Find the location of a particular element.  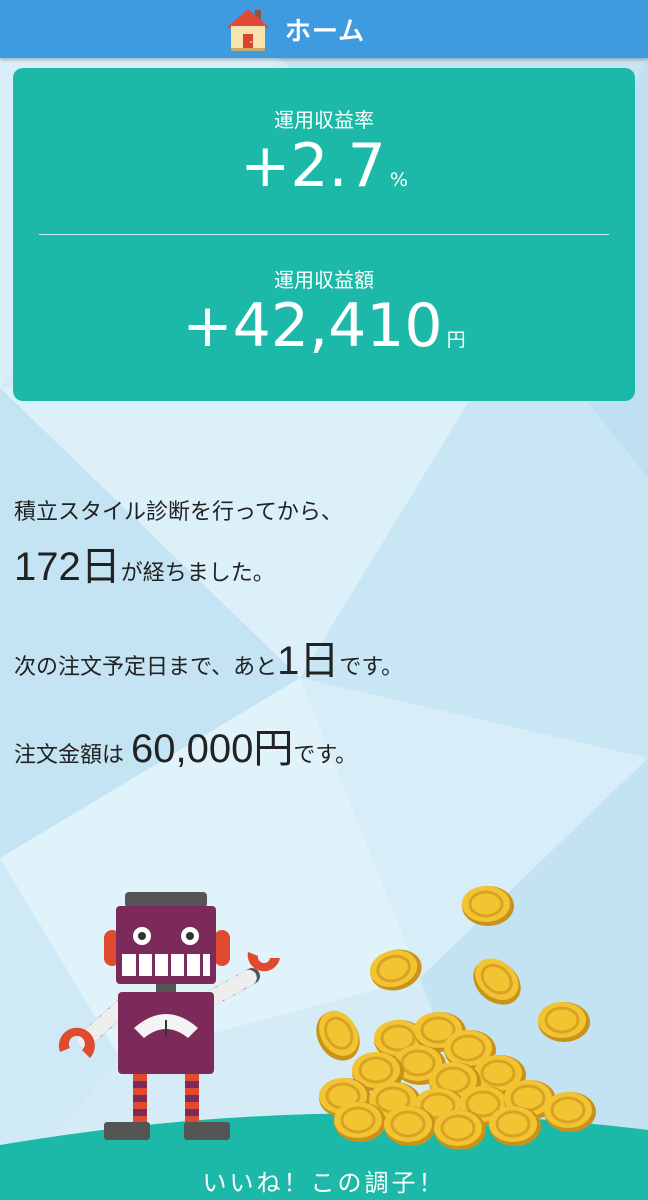

app-header: ホーム is located at coordinates (324, 29).